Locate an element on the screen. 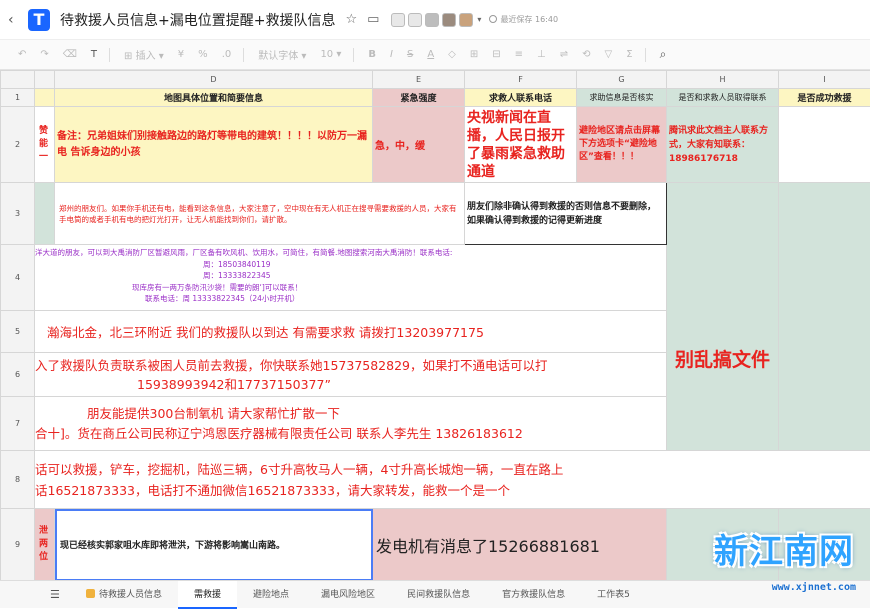 The image size is (870, 609). strikethrough-icon: S is located at coordinates (410, 54).